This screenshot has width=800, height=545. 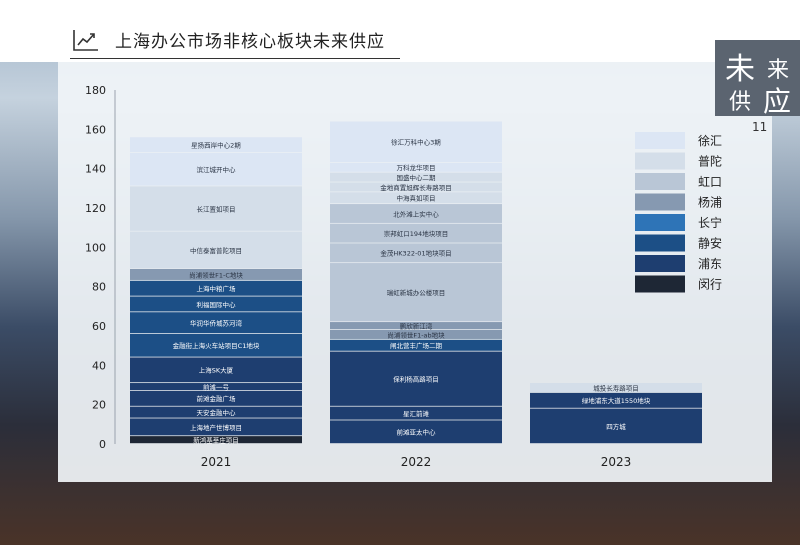 What do you see at coordinates (416, 379) in the screenshot?
I see `segment-label: 保利杨高路项目` at bounding box center [416, 379].